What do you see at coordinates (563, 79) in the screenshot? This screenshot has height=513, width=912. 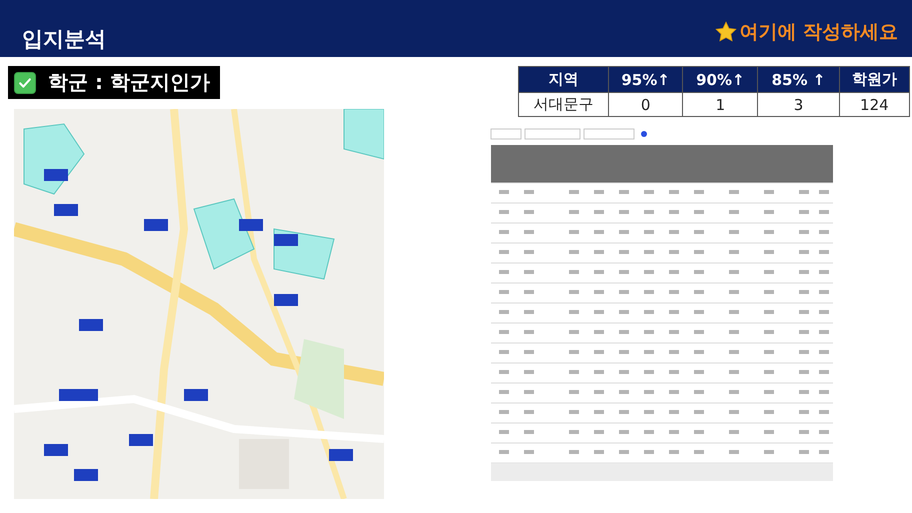 I see `column-header: 지역` at bounding box center [563, 79].